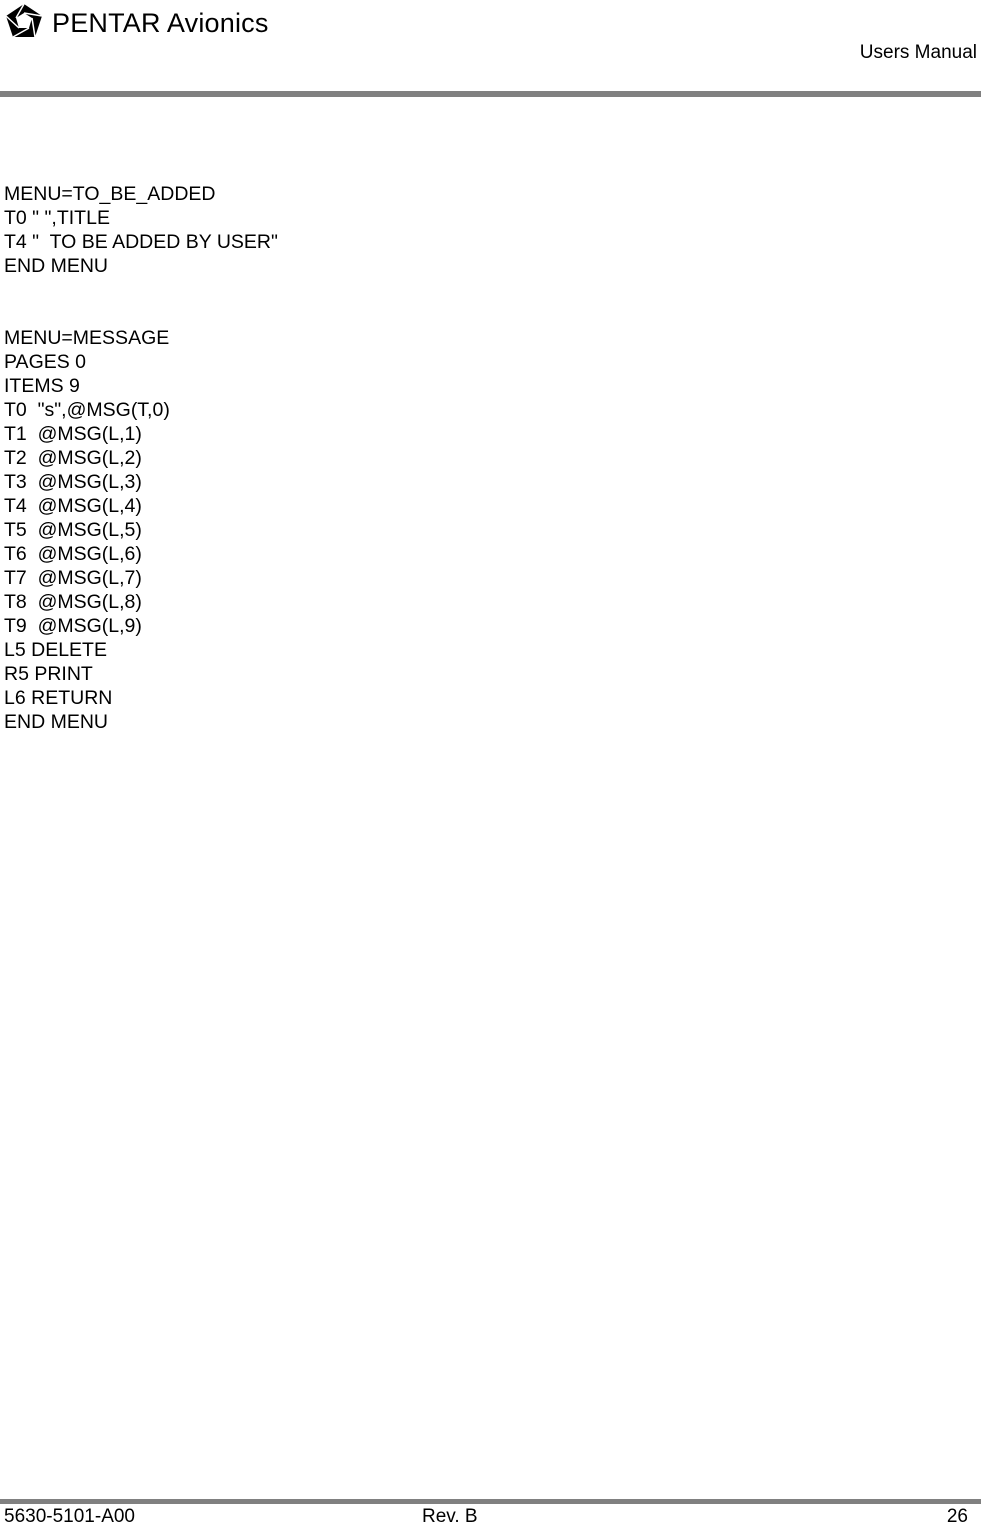 The width and height of the screenshot is (981, 1528). What do you see at coordinates (57, 218) in the screenshot?
I see `code-line: T0 " ",TITLE` at bounding box center [57, 218].